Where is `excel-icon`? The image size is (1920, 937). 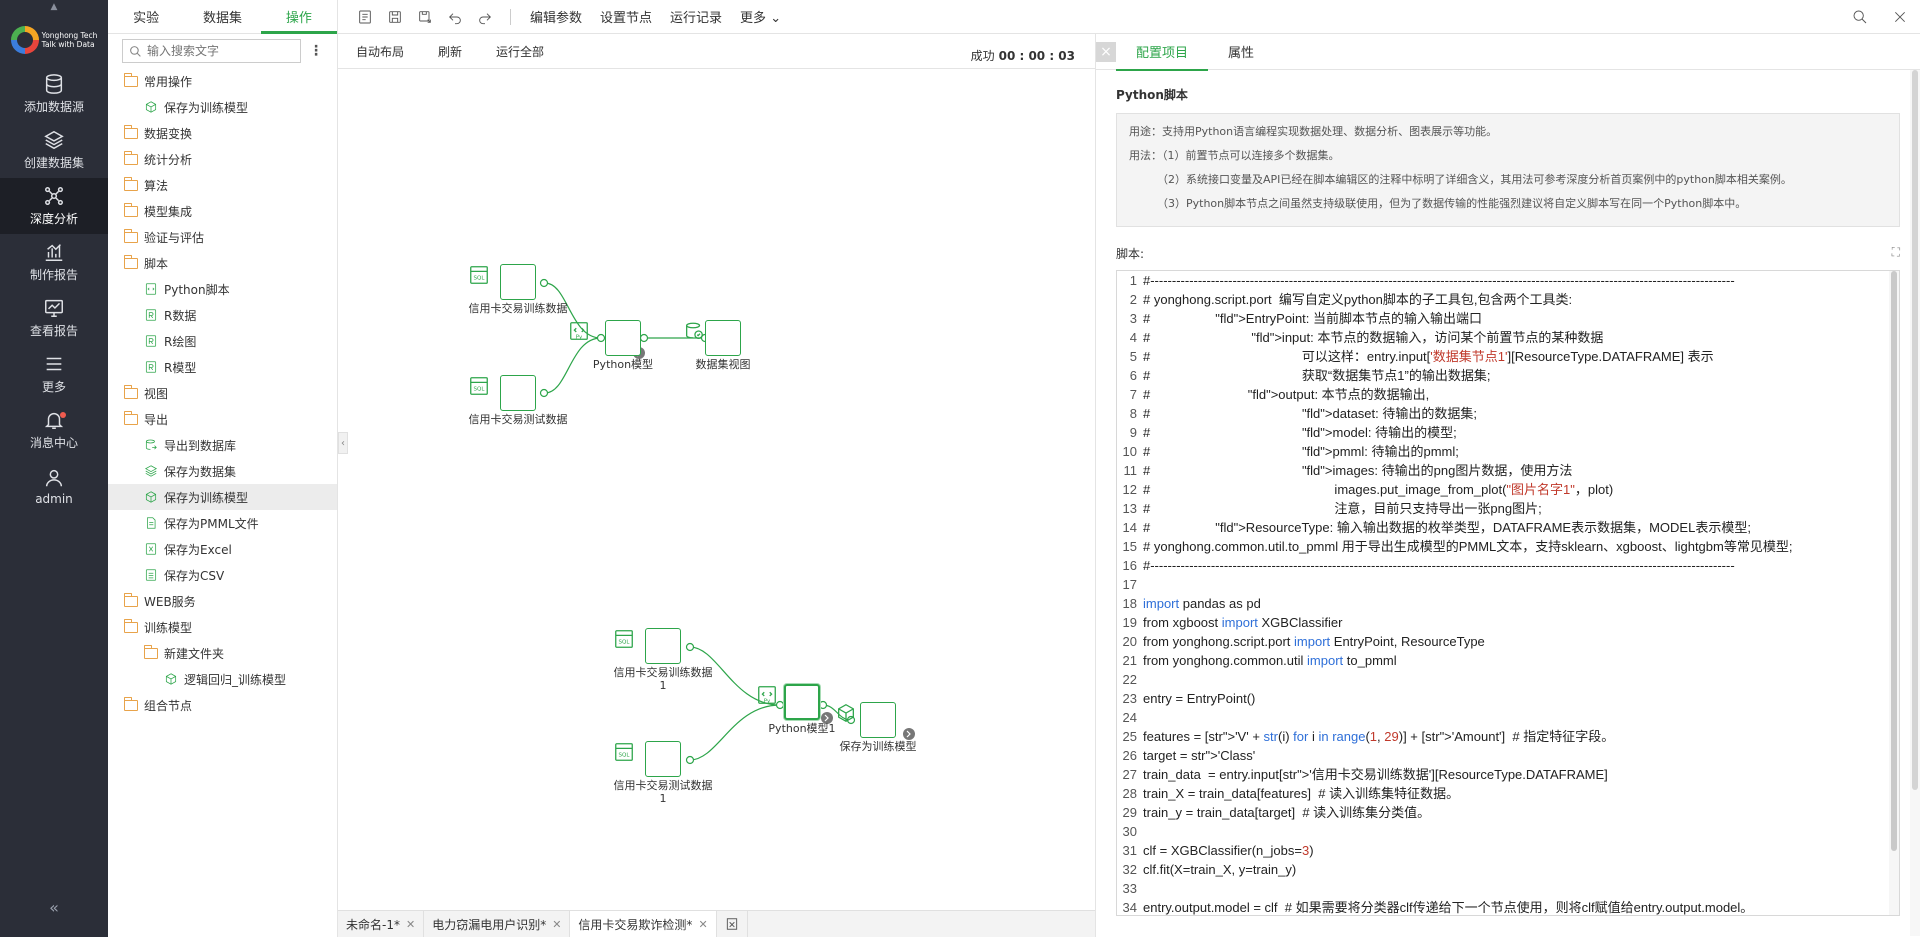
excel-icon is located at coordinates (151, 549).